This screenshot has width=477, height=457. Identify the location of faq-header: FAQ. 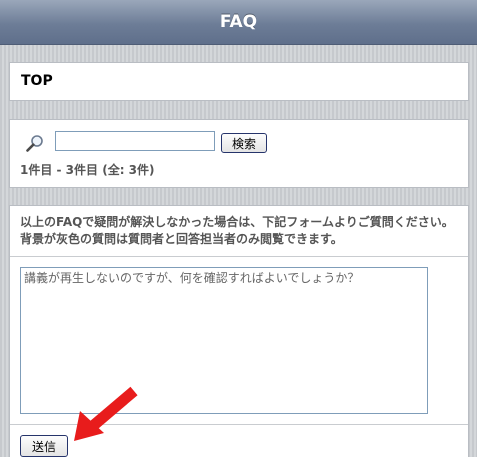
(238, 22).